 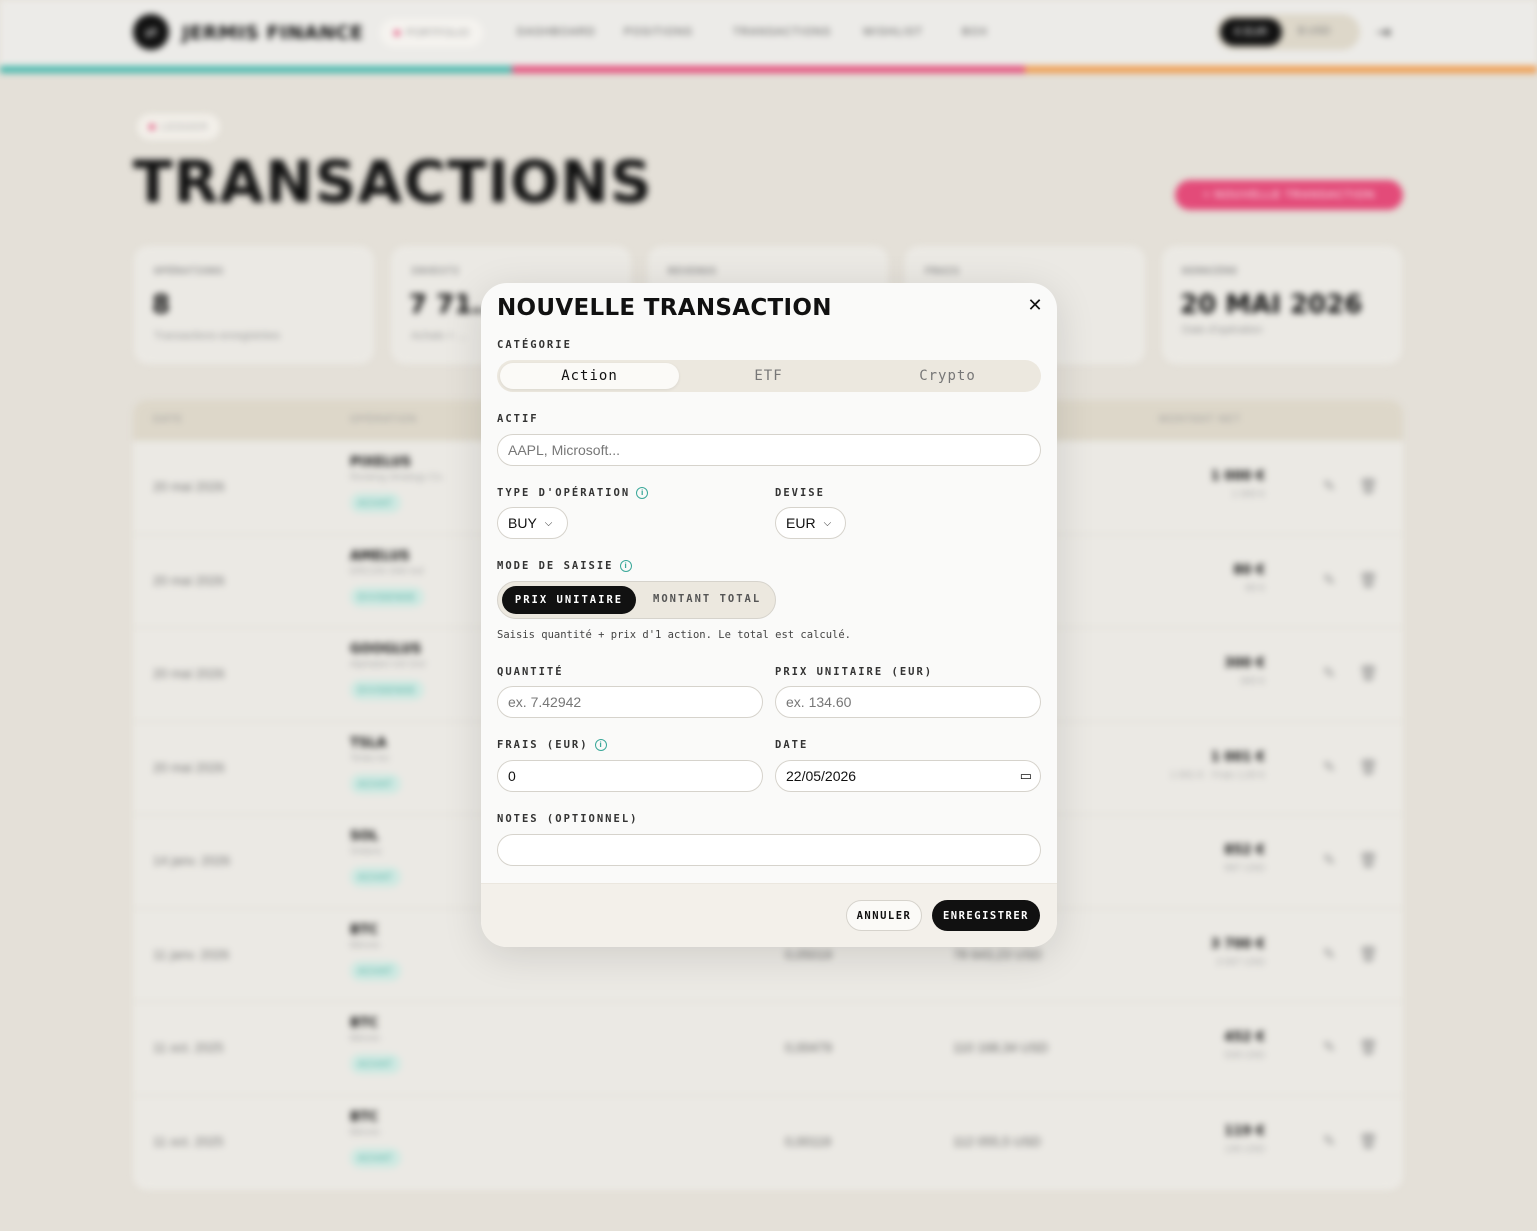 I want to click on notes-label: NOTES (OPTIONNEL), so click(x=568, y=819).